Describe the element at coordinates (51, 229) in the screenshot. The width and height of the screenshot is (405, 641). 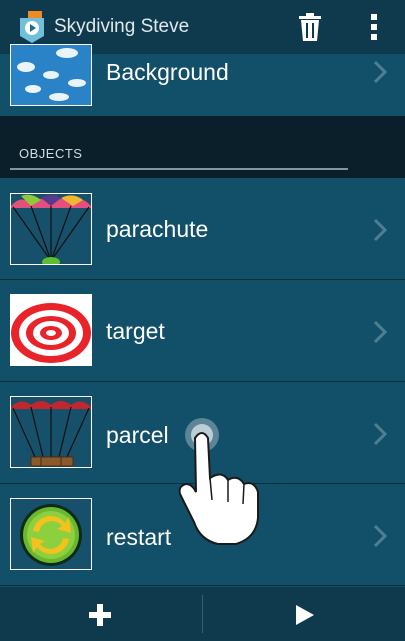
I see `parachute-thumbnail` at that location.